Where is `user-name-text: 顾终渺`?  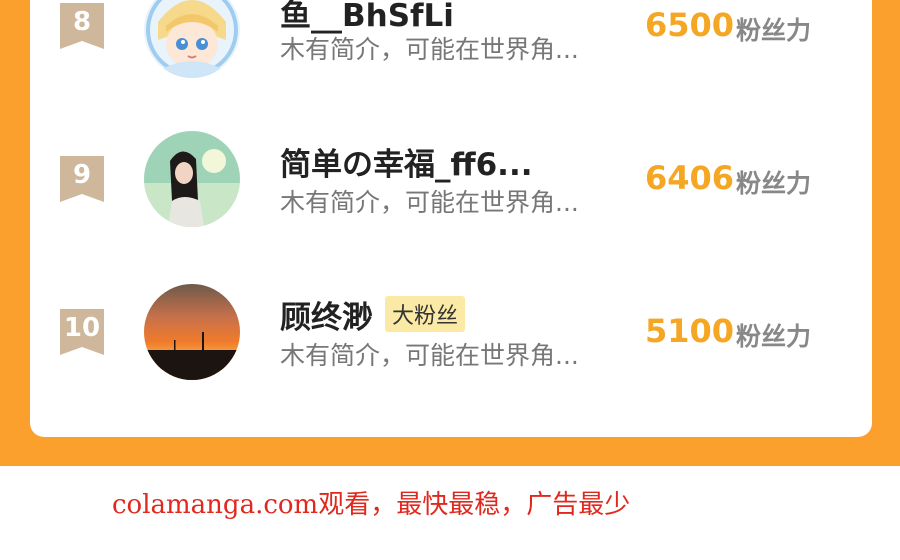 user-name-text: 顾终渺 is located at coordinates (326, 318).